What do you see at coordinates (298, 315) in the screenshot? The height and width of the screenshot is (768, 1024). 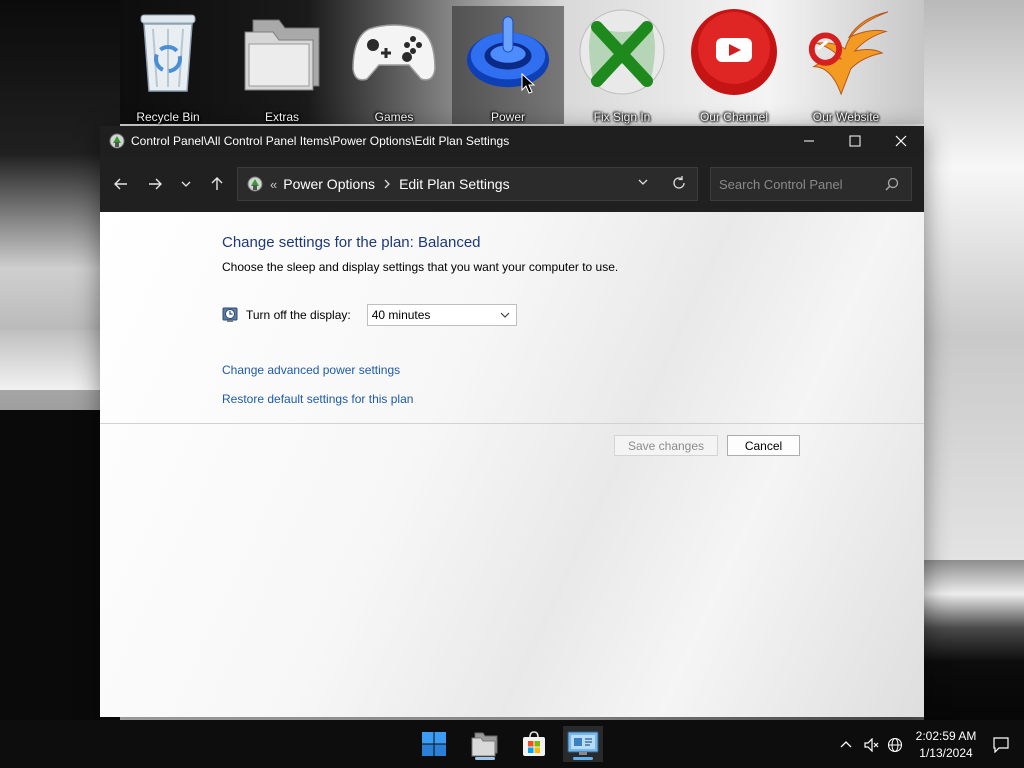 I see `display-setting-label: Turn off the display:` at bounding box center [298, 315].